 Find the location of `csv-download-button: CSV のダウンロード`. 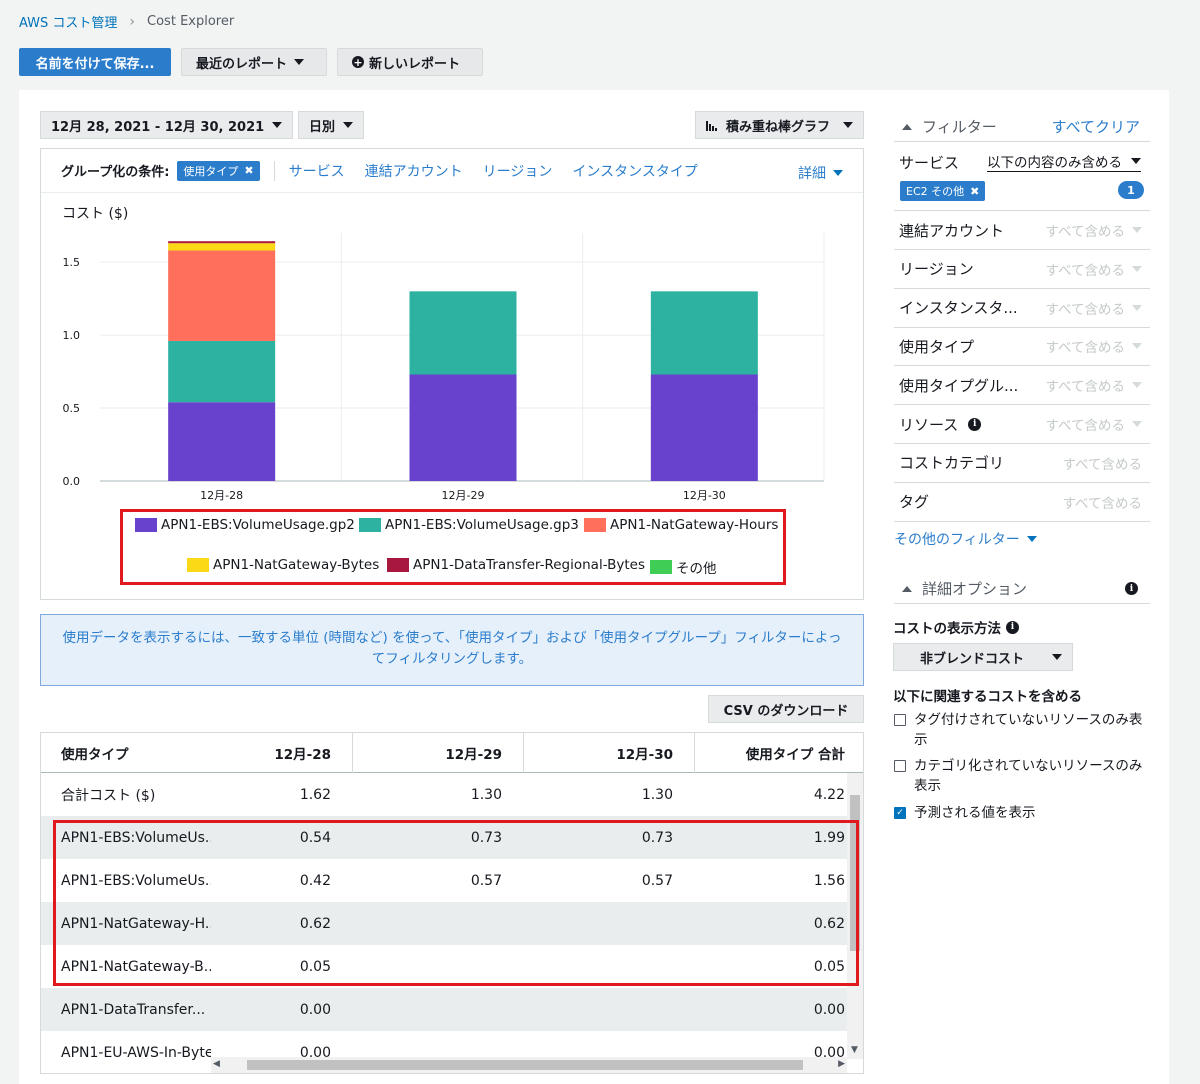

csv-download-button: CSV のダウンロード is located at coordinates (786, 709).